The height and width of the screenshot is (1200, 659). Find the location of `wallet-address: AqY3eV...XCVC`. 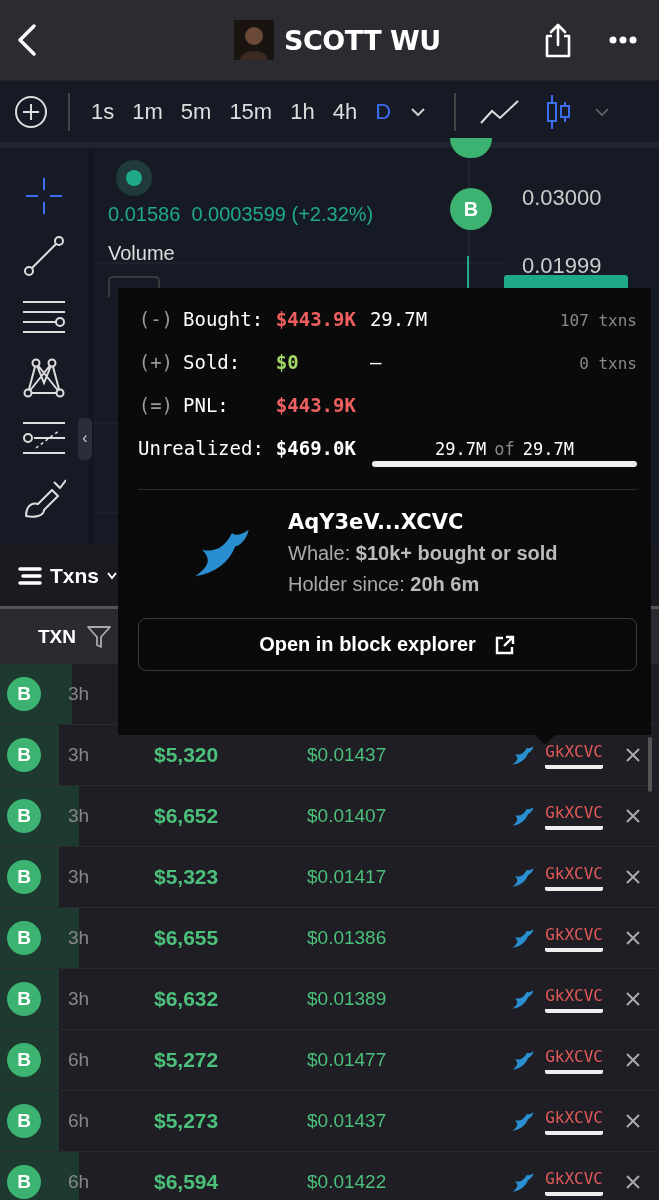

wallet-address: AqY3eV...XCVC is located at coordinates (376, 522).